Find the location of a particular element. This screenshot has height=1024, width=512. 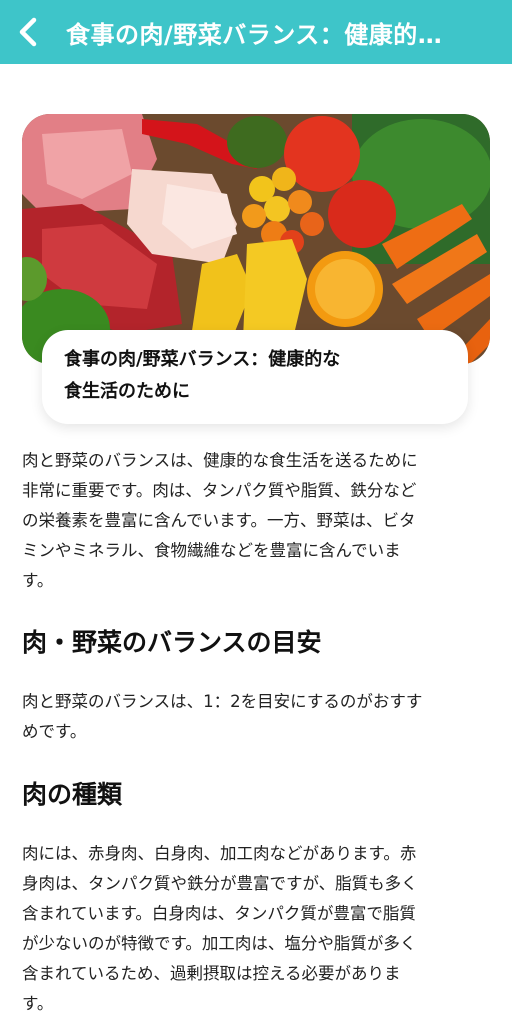

intro-line: ミンやミネラル、食物繊維などを豊富に含んでいま is located at coordinates (211, 550).